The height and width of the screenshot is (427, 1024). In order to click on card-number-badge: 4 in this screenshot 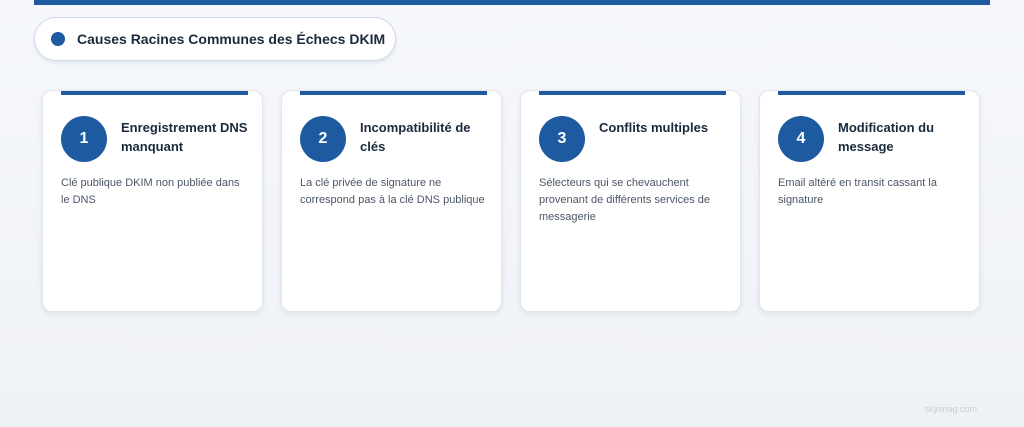, I will do `click(801, 139)`.